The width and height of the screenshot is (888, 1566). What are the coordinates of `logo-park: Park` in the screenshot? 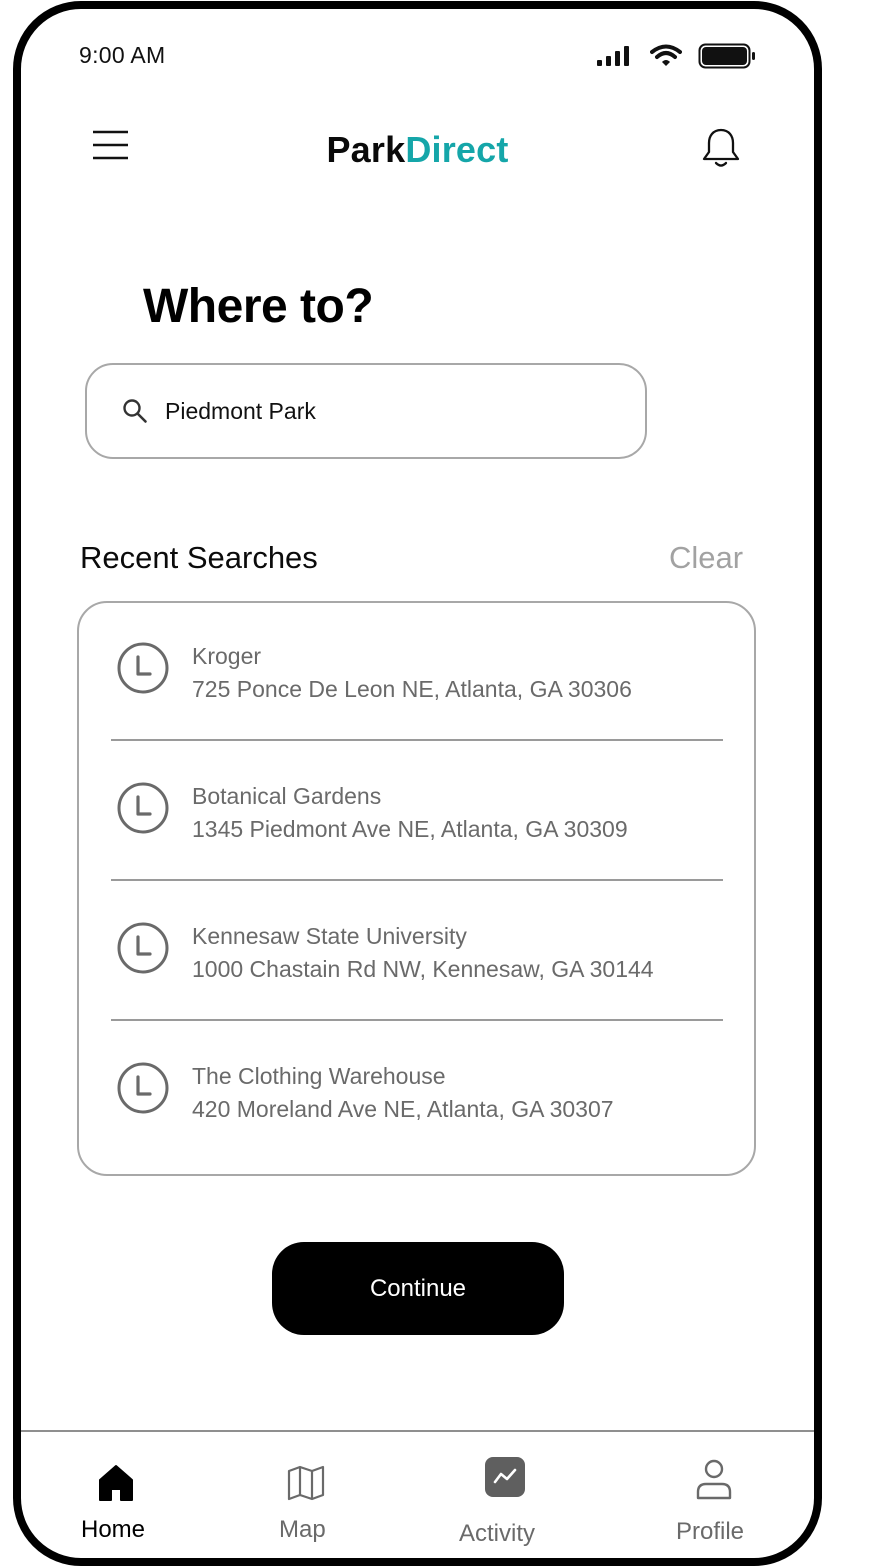 It's located at (366, 149).